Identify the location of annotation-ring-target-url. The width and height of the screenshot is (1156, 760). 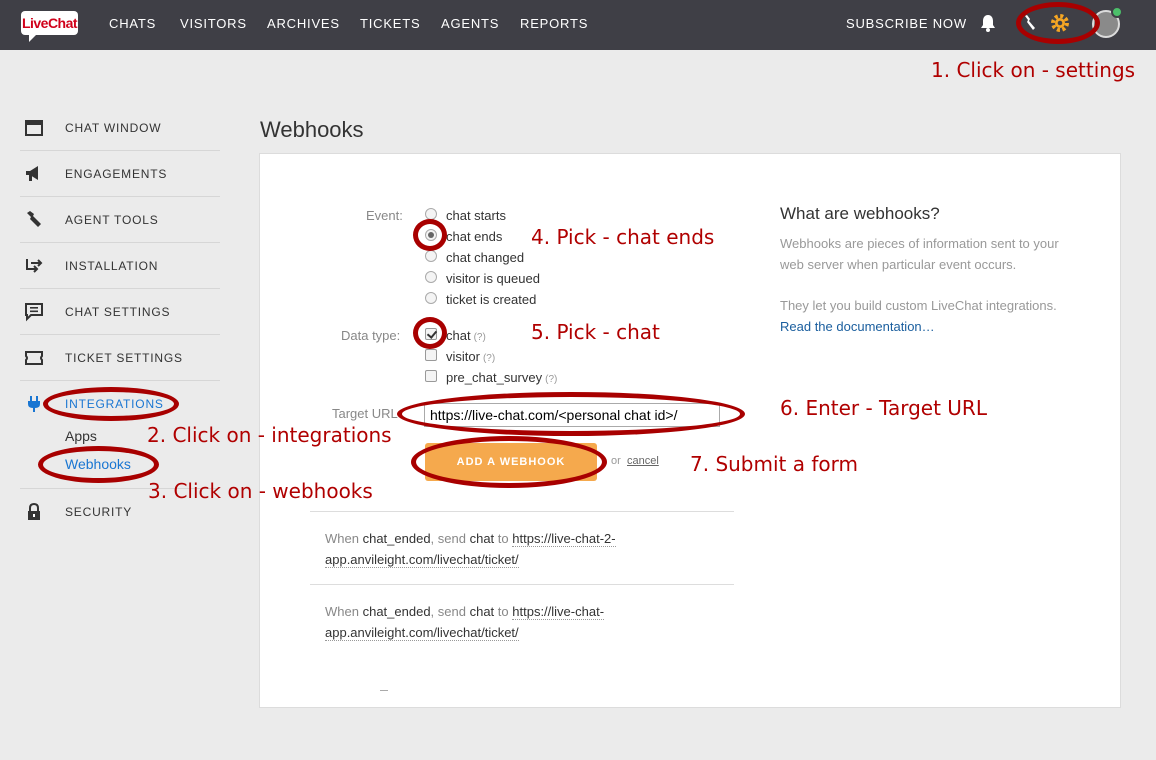
(571, 414).